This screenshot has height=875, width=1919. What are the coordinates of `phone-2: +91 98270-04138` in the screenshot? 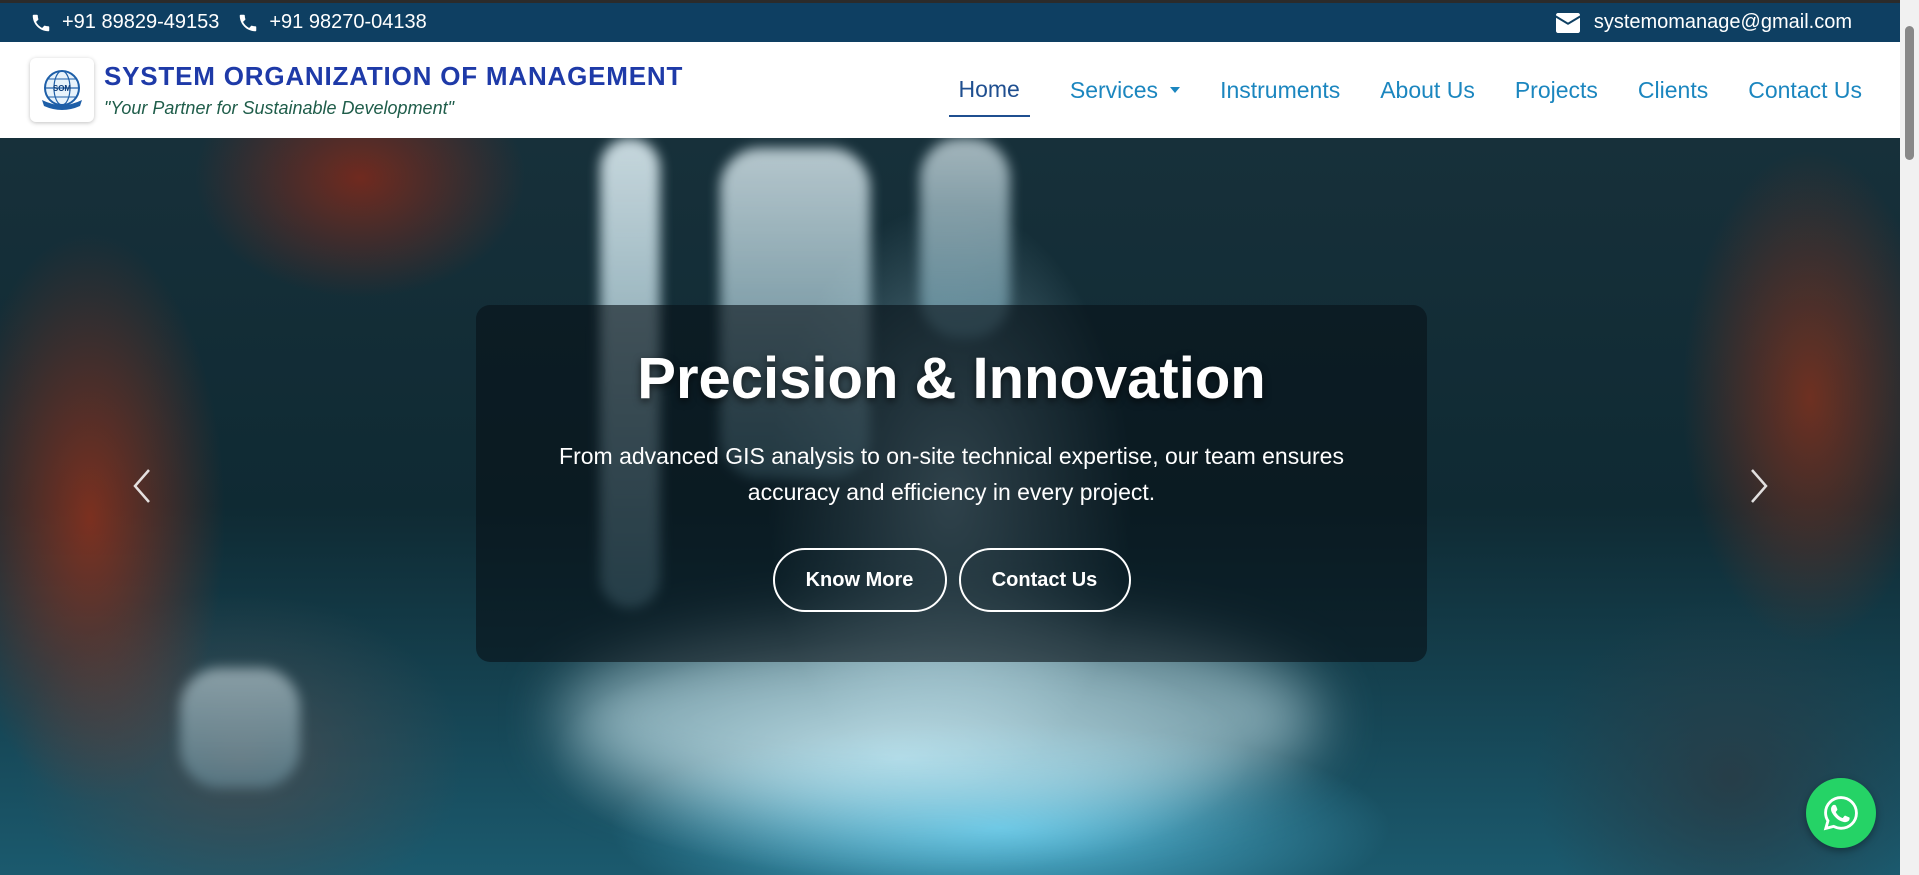 It's located at (332, 22).